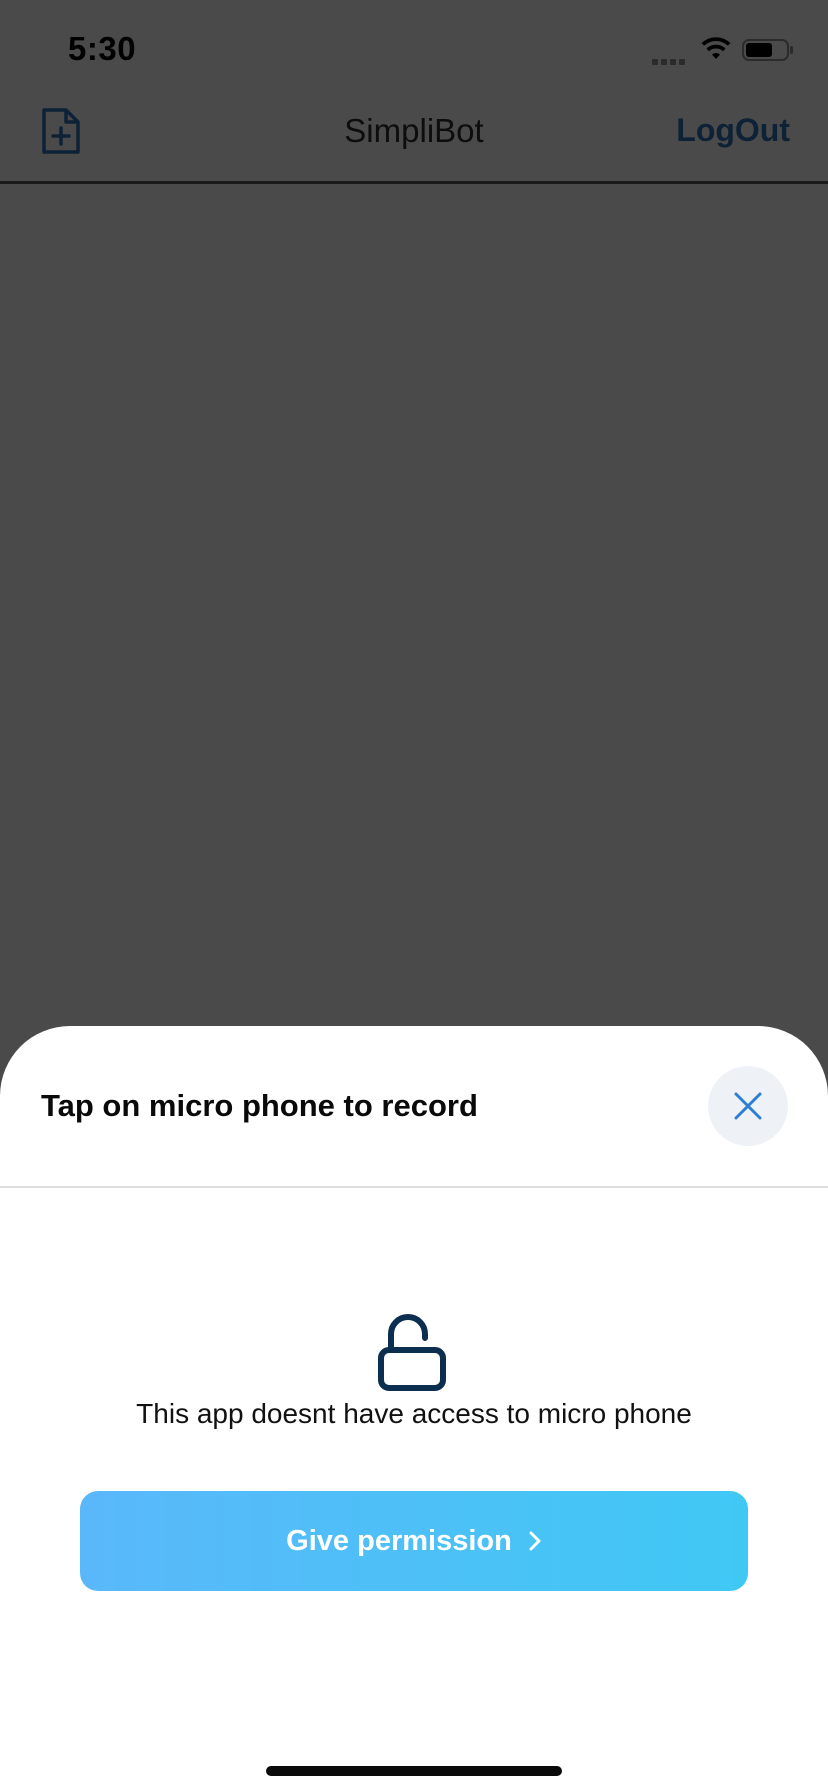 This screenshot has width=828, height=1792. Describe the element at coordinates (412, 1352) in the screenshot. I see `unlock-icon` at that location.